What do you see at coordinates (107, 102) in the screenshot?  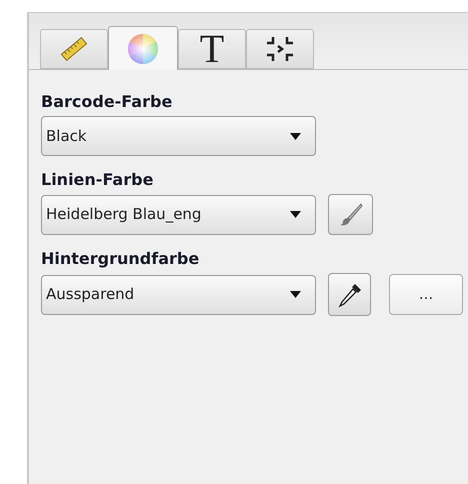 I see `field-label: Barcode-Farbe` at bounding box center [107, 102].